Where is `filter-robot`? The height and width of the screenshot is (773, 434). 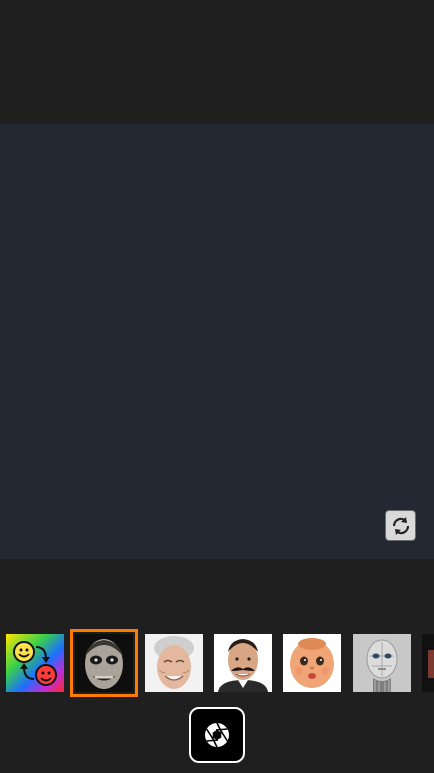
filter-robot is located at coordinates (382, 663).